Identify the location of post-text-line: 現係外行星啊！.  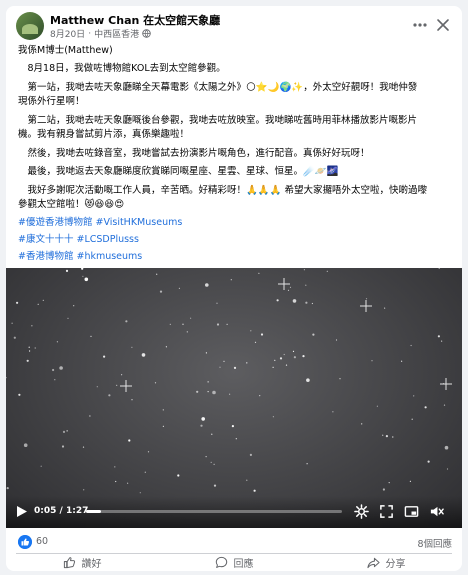
(51, 101).